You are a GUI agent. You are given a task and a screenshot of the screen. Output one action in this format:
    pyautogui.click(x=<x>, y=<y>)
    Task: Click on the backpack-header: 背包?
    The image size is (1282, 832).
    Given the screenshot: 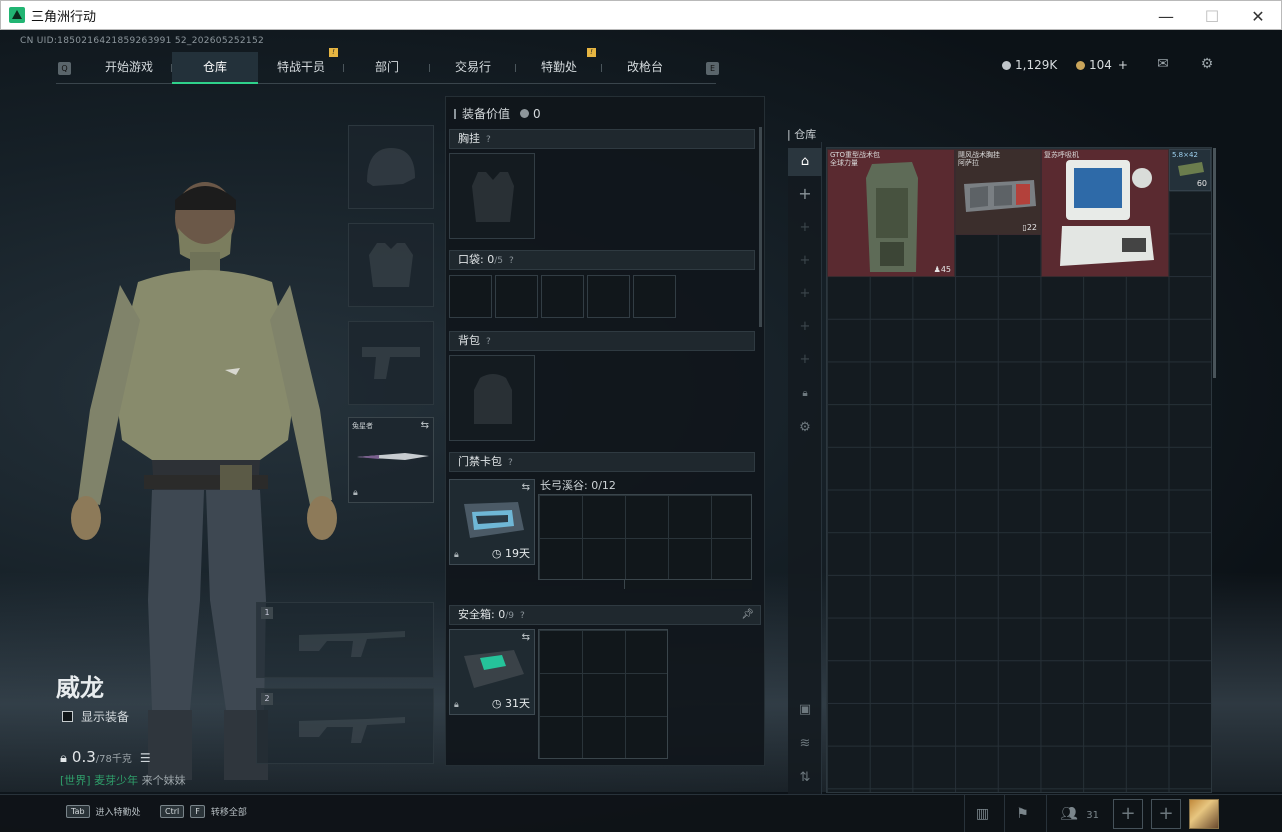 What is the action you would take?
    pyautogui.click(x=602, y=341)
    